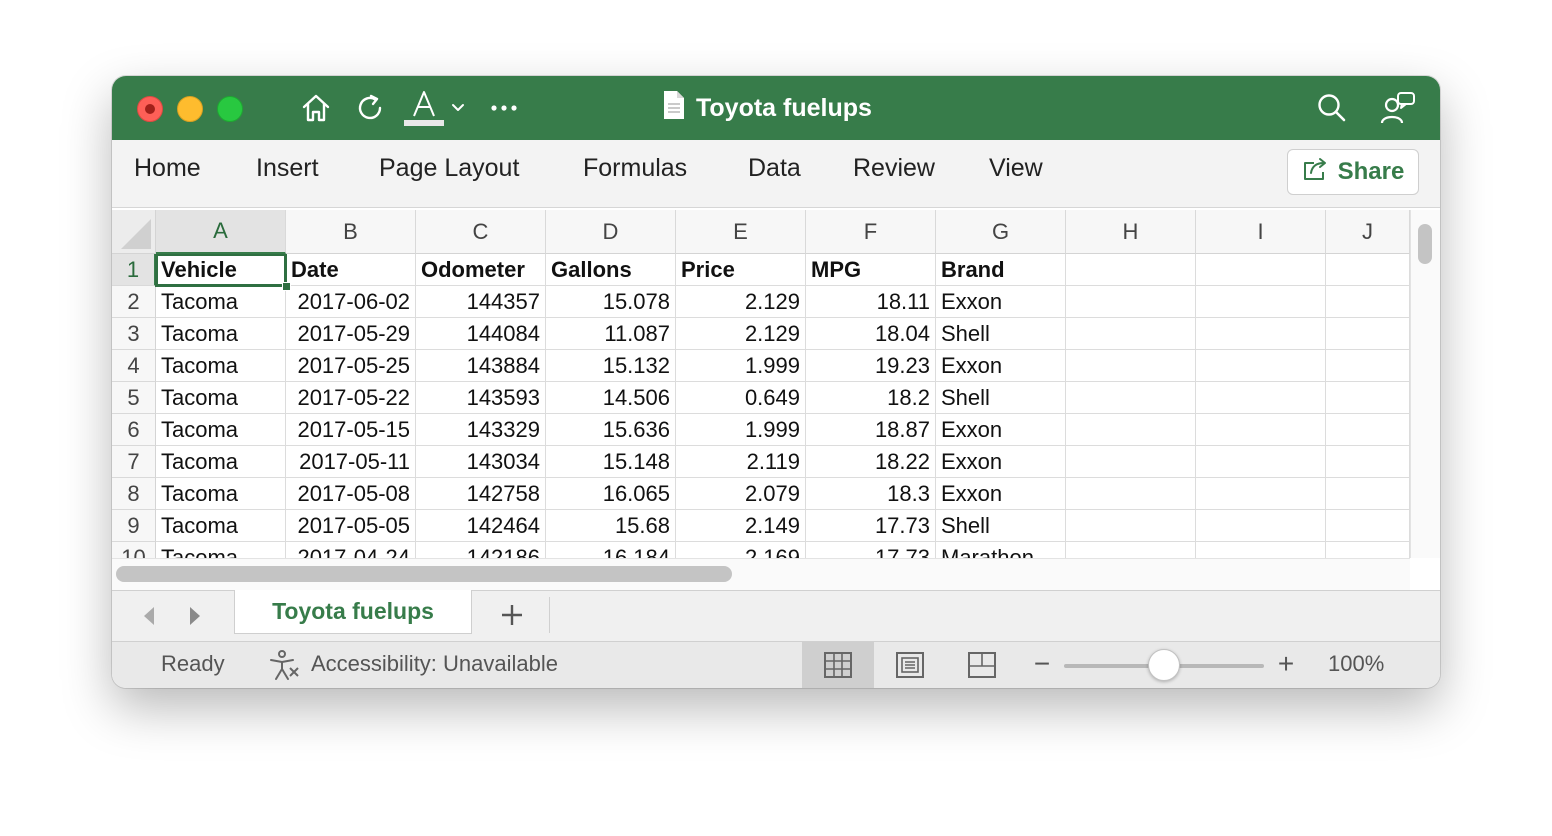 This screenshot has height=836, width=1552. Describe the element at coordinates (195, 616) in the screenshot. I see `next-sheet-icon` at that location.